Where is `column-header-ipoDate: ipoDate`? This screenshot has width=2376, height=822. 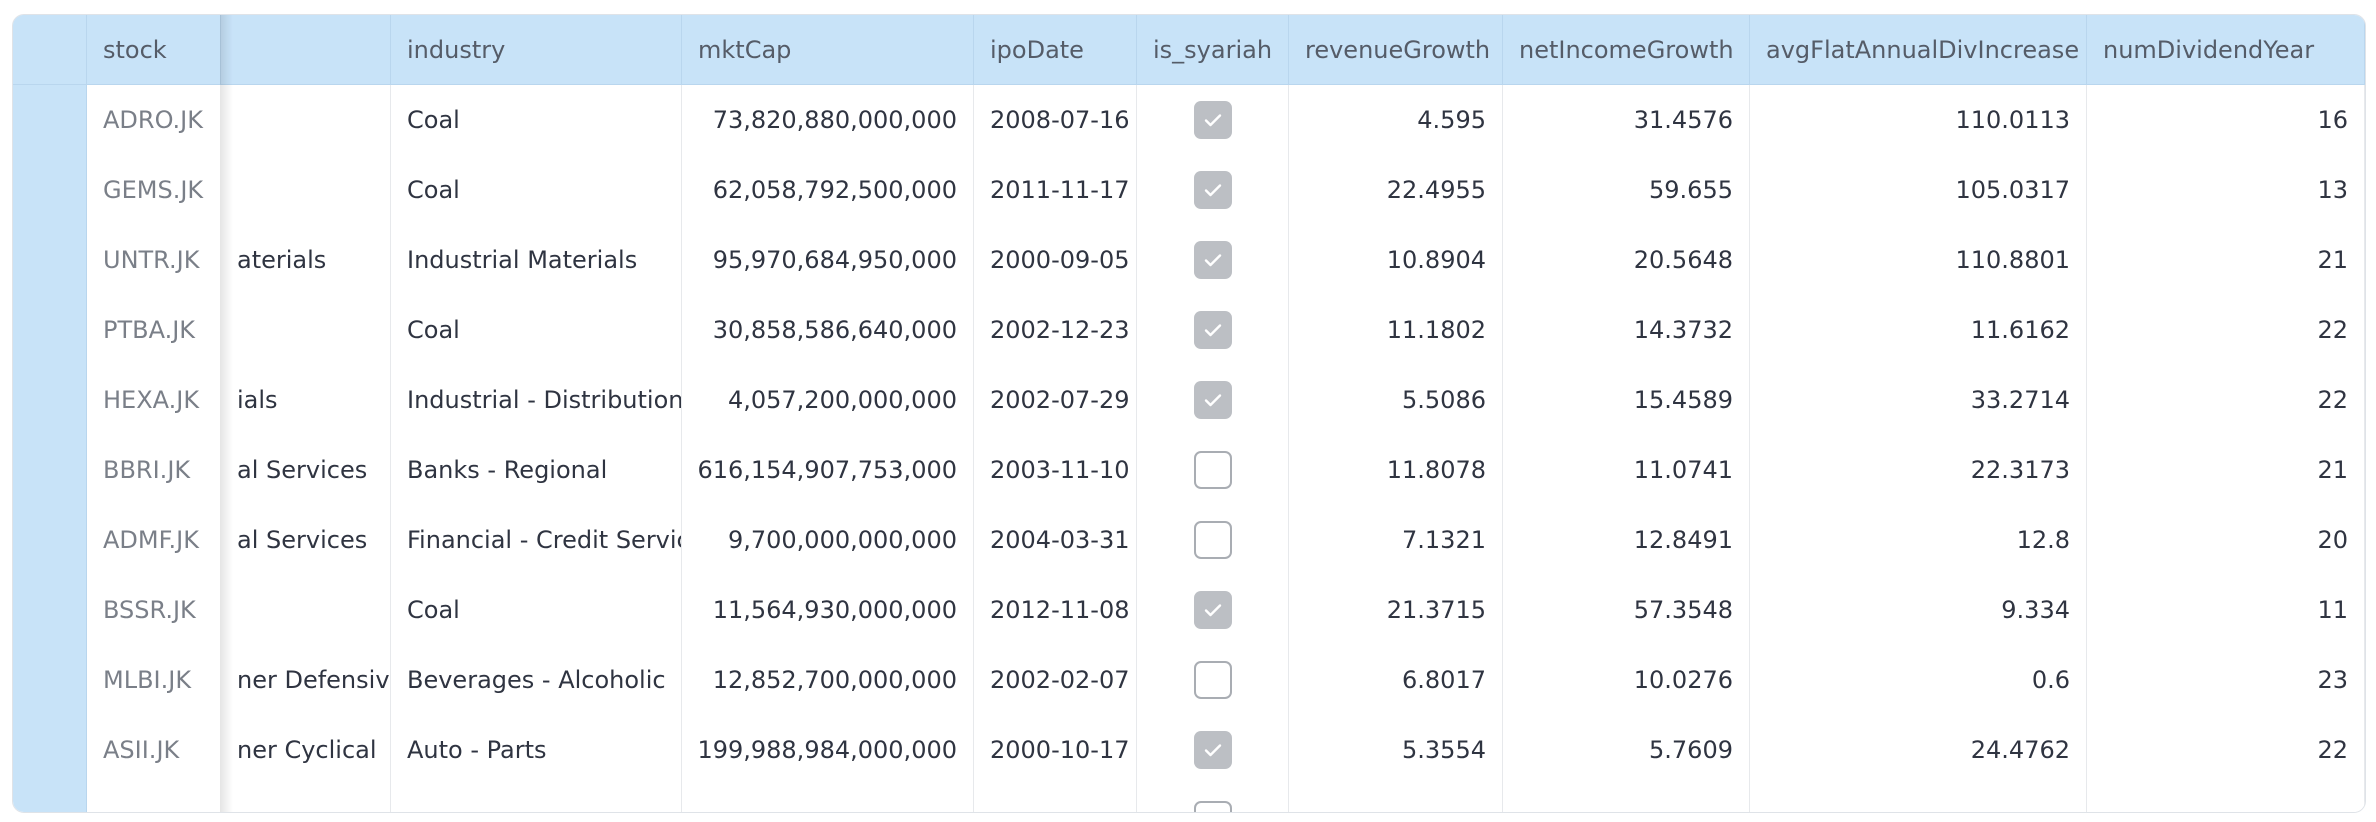
column-header-ipoDate: ipoDate is located at coordinates (1055, 49).